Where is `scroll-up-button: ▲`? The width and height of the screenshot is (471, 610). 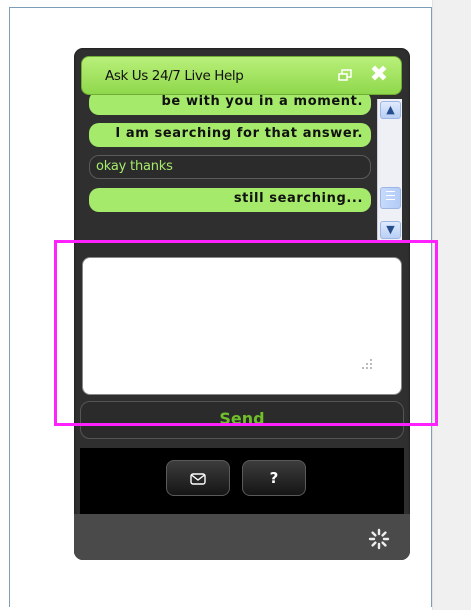 scroll-up-button: ▲ is located at coordinates (390, 110).